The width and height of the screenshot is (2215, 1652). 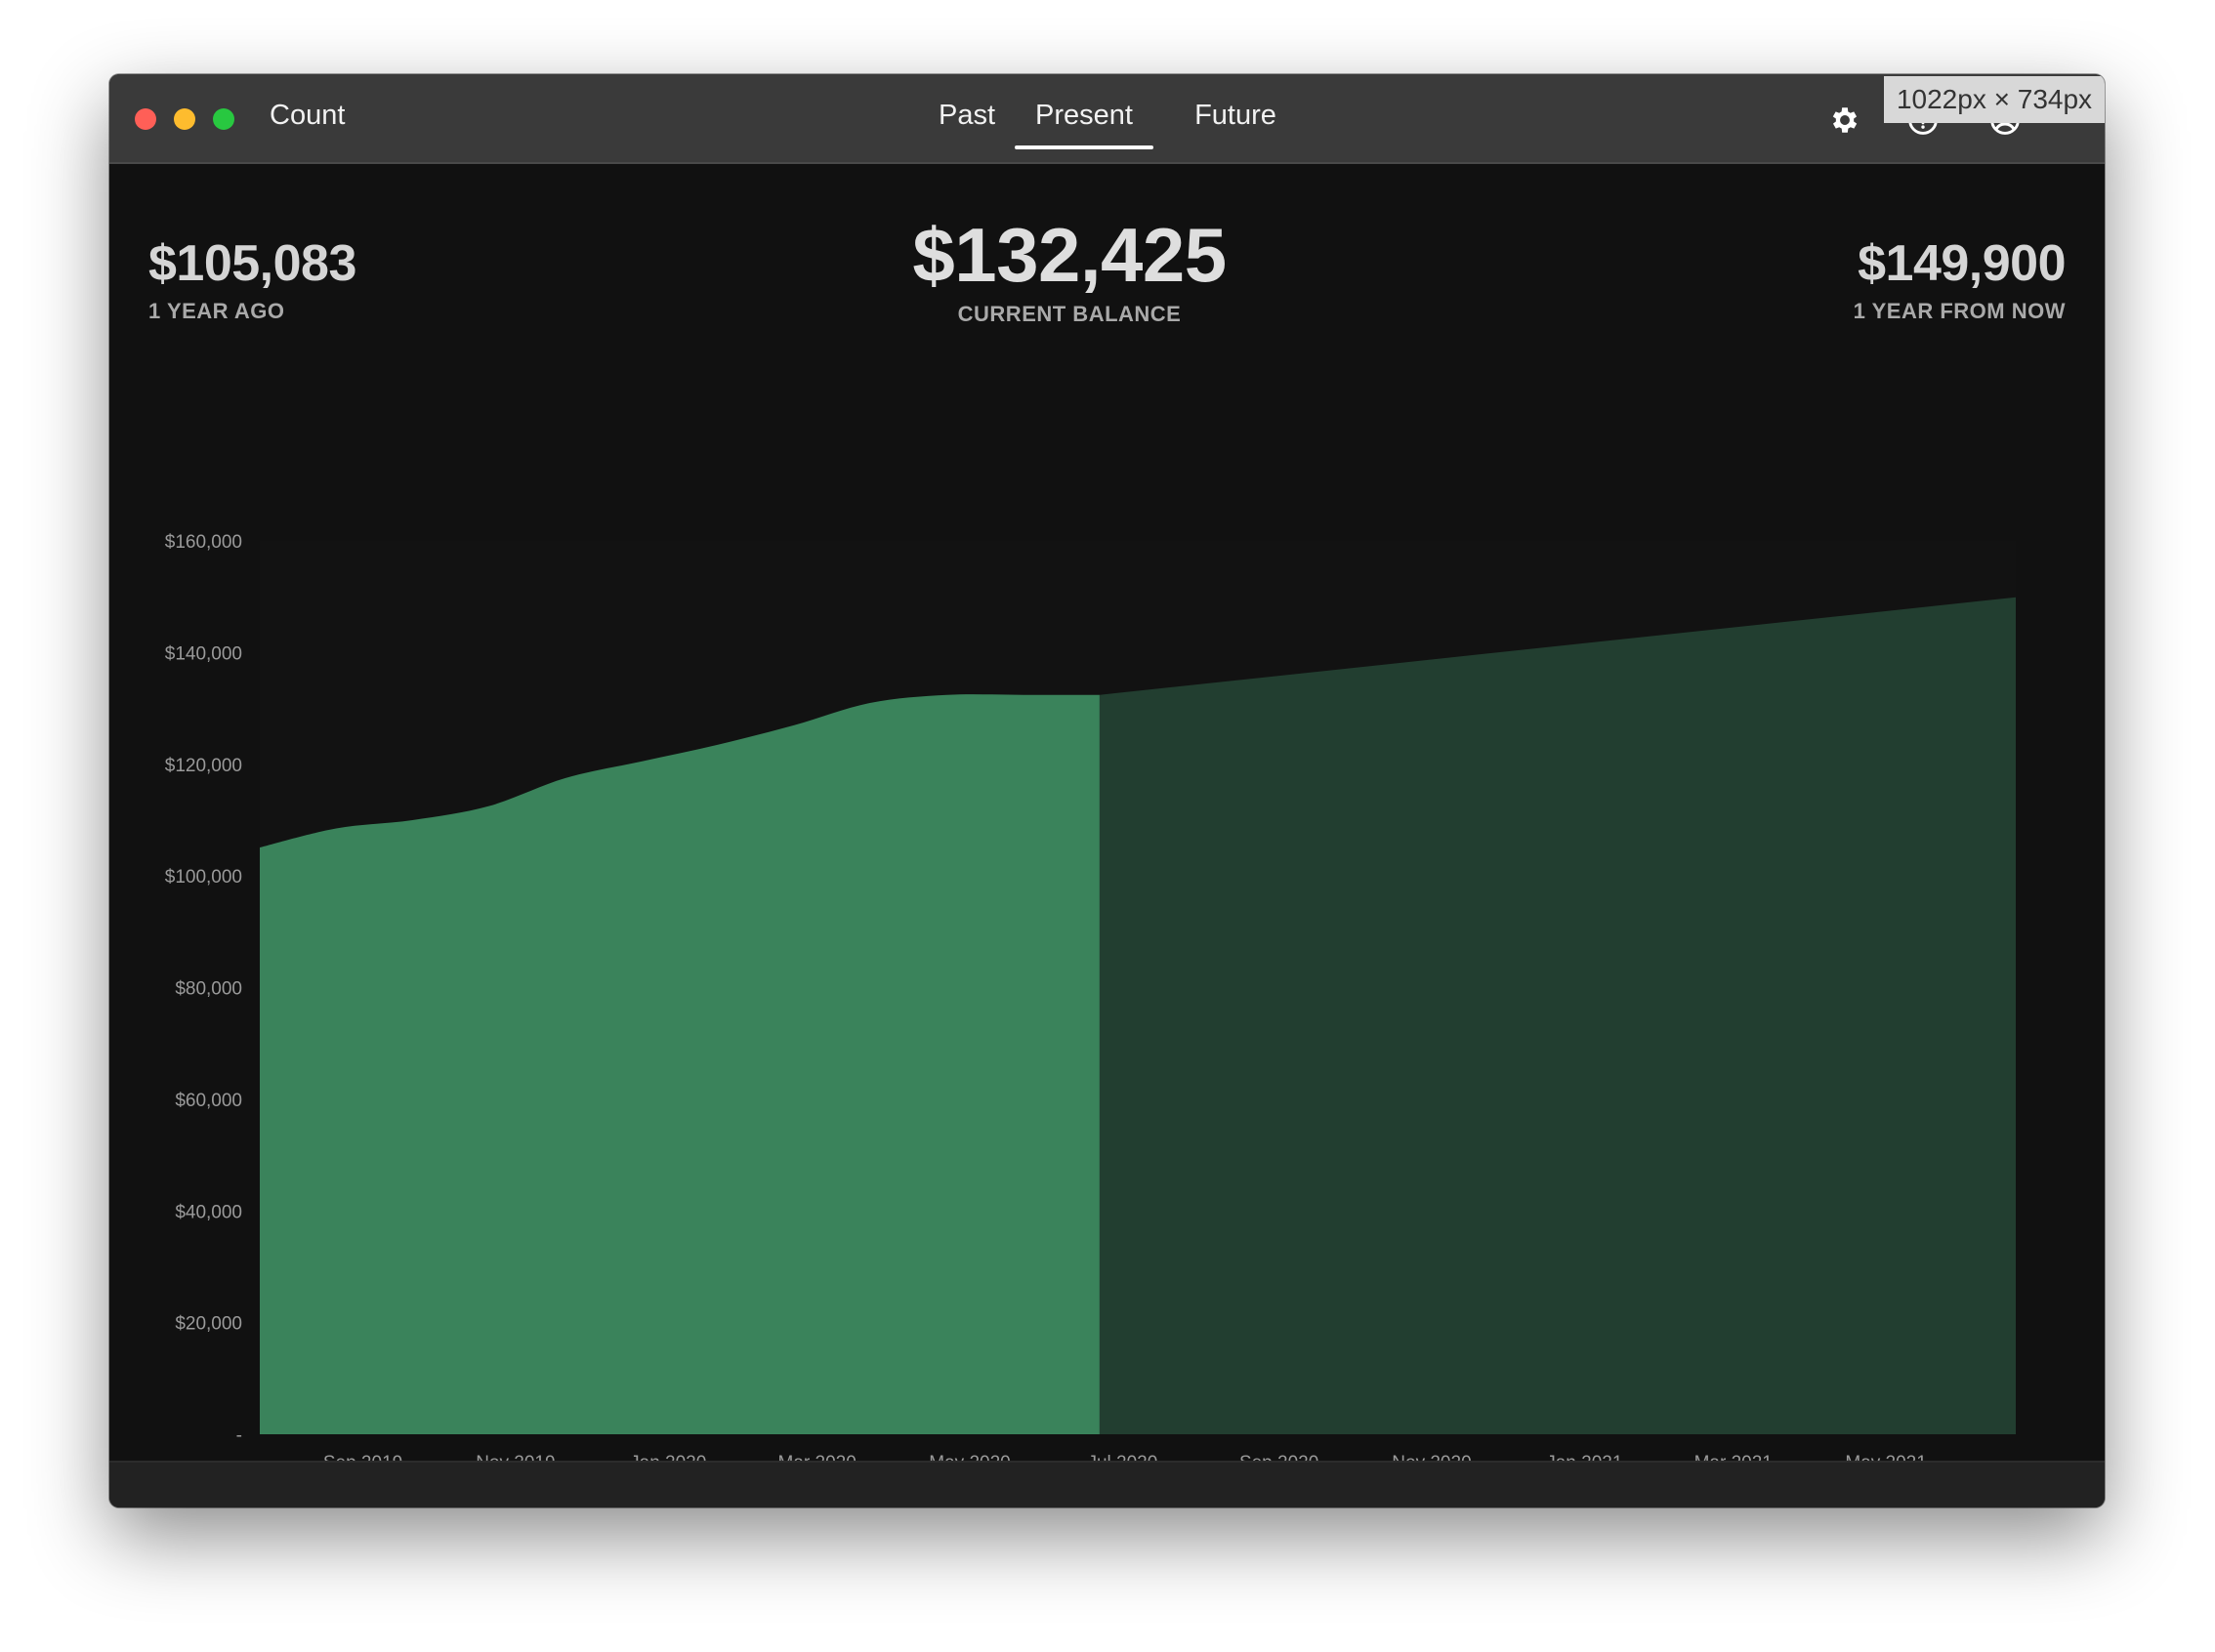 I want to click on current-balance-value: $132,425, so click(x=1069, y=255).